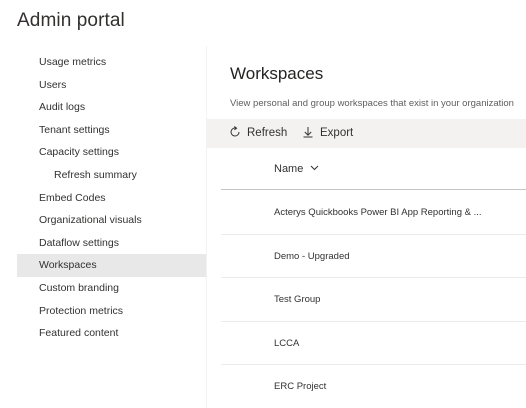  Describe the element at coordinates (111, 333) in the screenshot. I see `sidebar-item-featured-content: Featured content` at that location.